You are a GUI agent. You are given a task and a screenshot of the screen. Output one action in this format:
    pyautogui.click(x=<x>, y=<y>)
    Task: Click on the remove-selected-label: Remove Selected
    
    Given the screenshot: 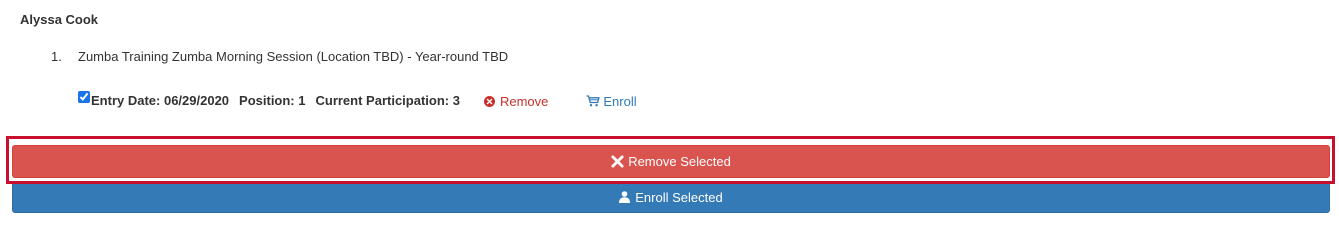 What is the action you would take?
    pyautogui.click(x=679, y=161)
    